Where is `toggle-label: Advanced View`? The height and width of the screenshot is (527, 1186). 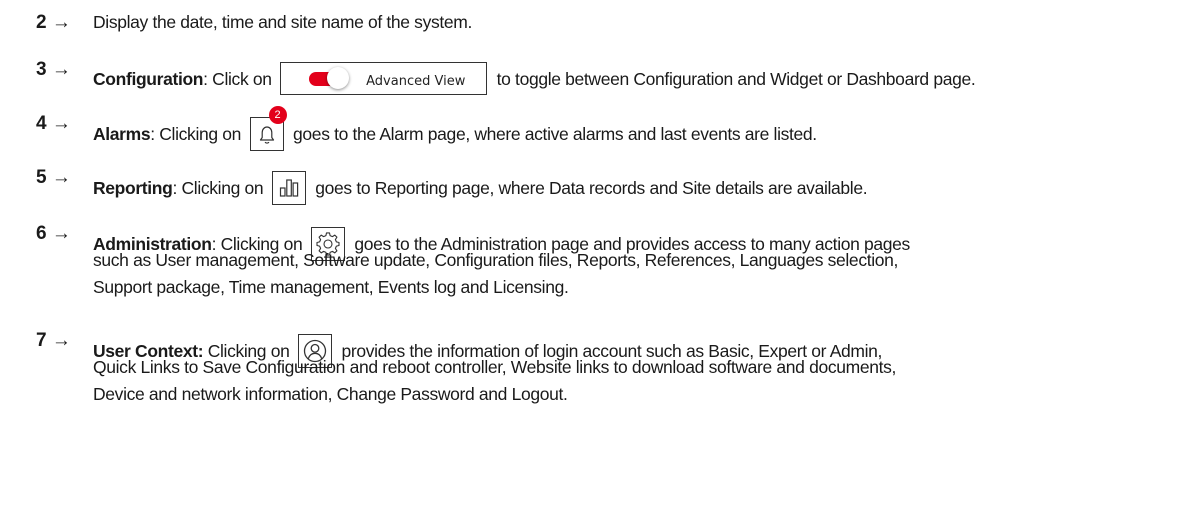 toggle-label: Advanced View is located at coordinates (416, 81).